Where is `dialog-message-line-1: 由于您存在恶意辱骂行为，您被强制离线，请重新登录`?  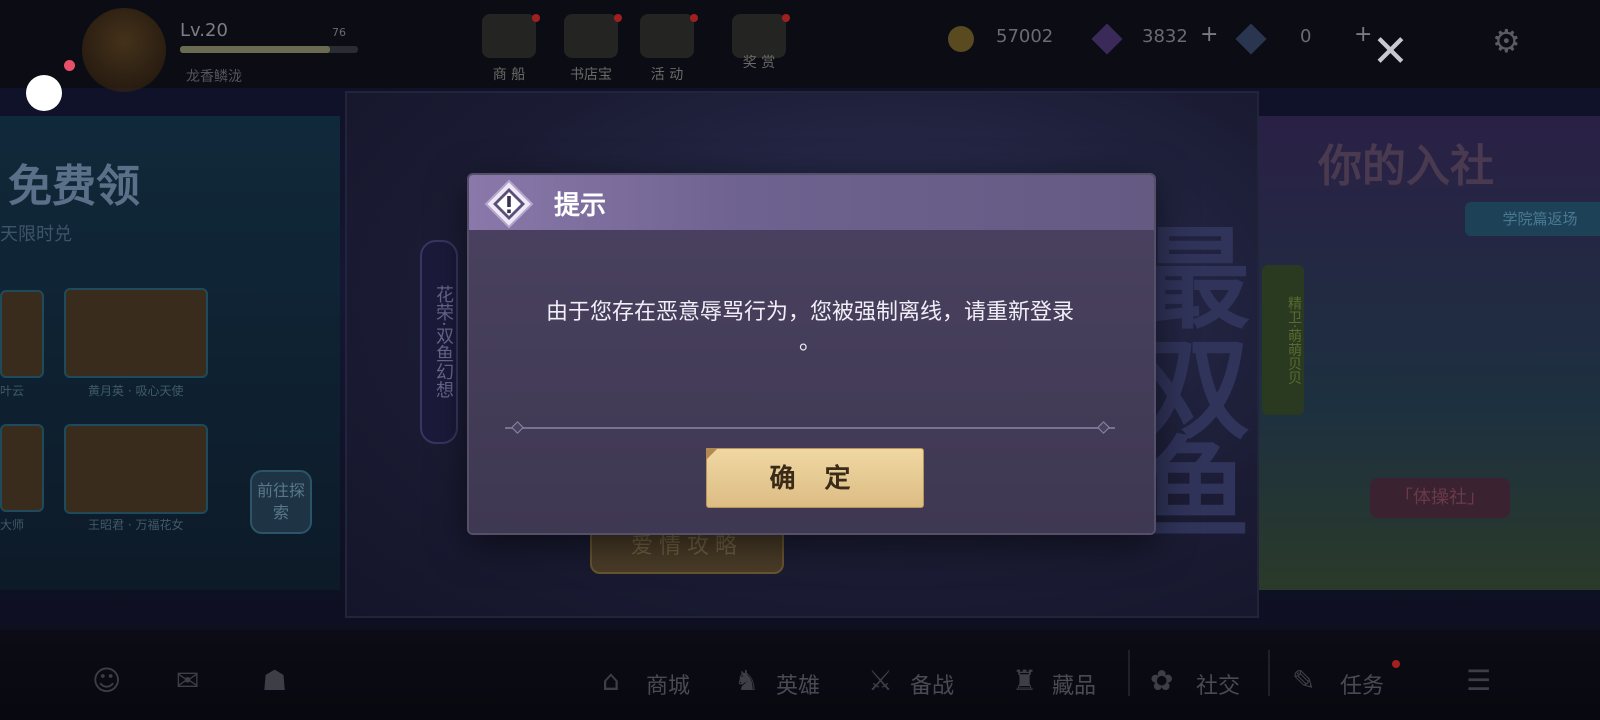 dialog-message-line-1: 由于您存在恶意辱骂行为，您被强制离线，请重新登录 is located at coordinates (809, 312).